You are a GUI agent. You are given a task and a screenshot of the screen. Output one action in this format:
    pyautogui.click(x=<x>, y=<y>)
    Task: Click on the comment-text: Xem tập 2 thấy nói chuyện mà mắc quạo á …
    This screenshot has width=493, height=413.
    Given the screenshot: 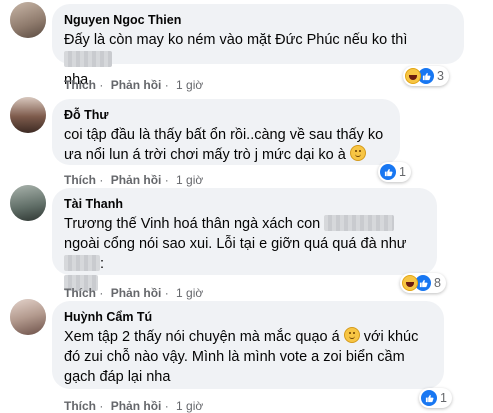 What is the action you would take?
    pyautogui.click(x=241, y=356)
    